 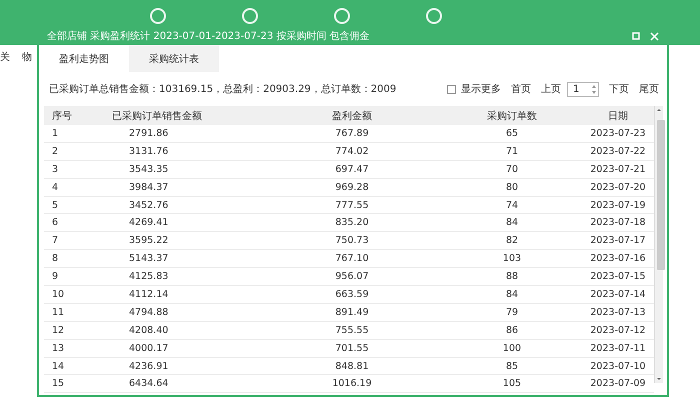 What do you see at coordinates (551, 89) in the screenshot?
I see `prev-page-link: 上页` at bounding box center [551, 89].